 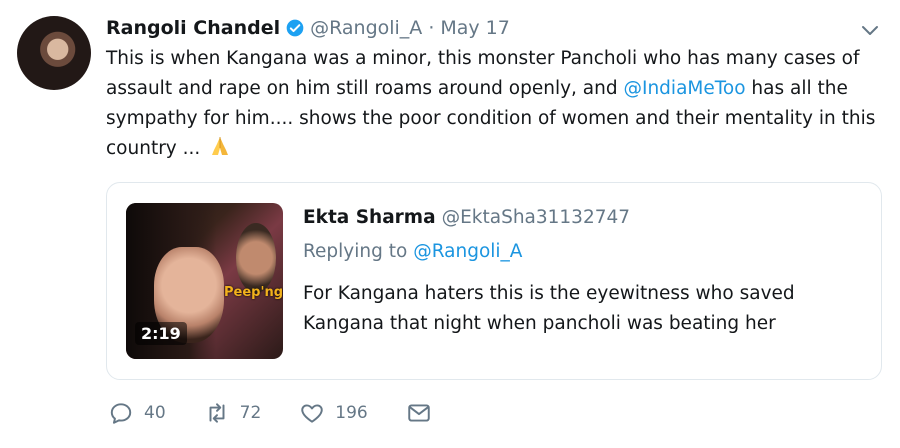 What do you see at coordinates (295, 28) in the screenshot?
I see `verified-badge-icon` at bounding box center [295, 28].